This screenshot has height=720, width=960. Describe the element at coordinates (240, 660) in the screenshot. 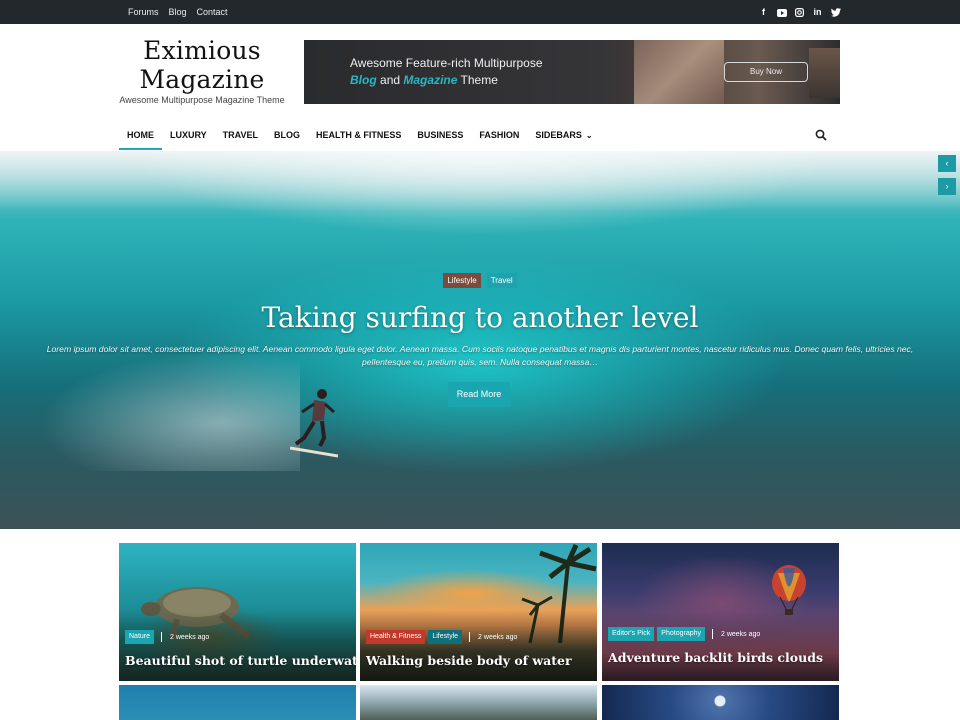

I see `card-title: Beautiful shot of turtle underwater` at that location.